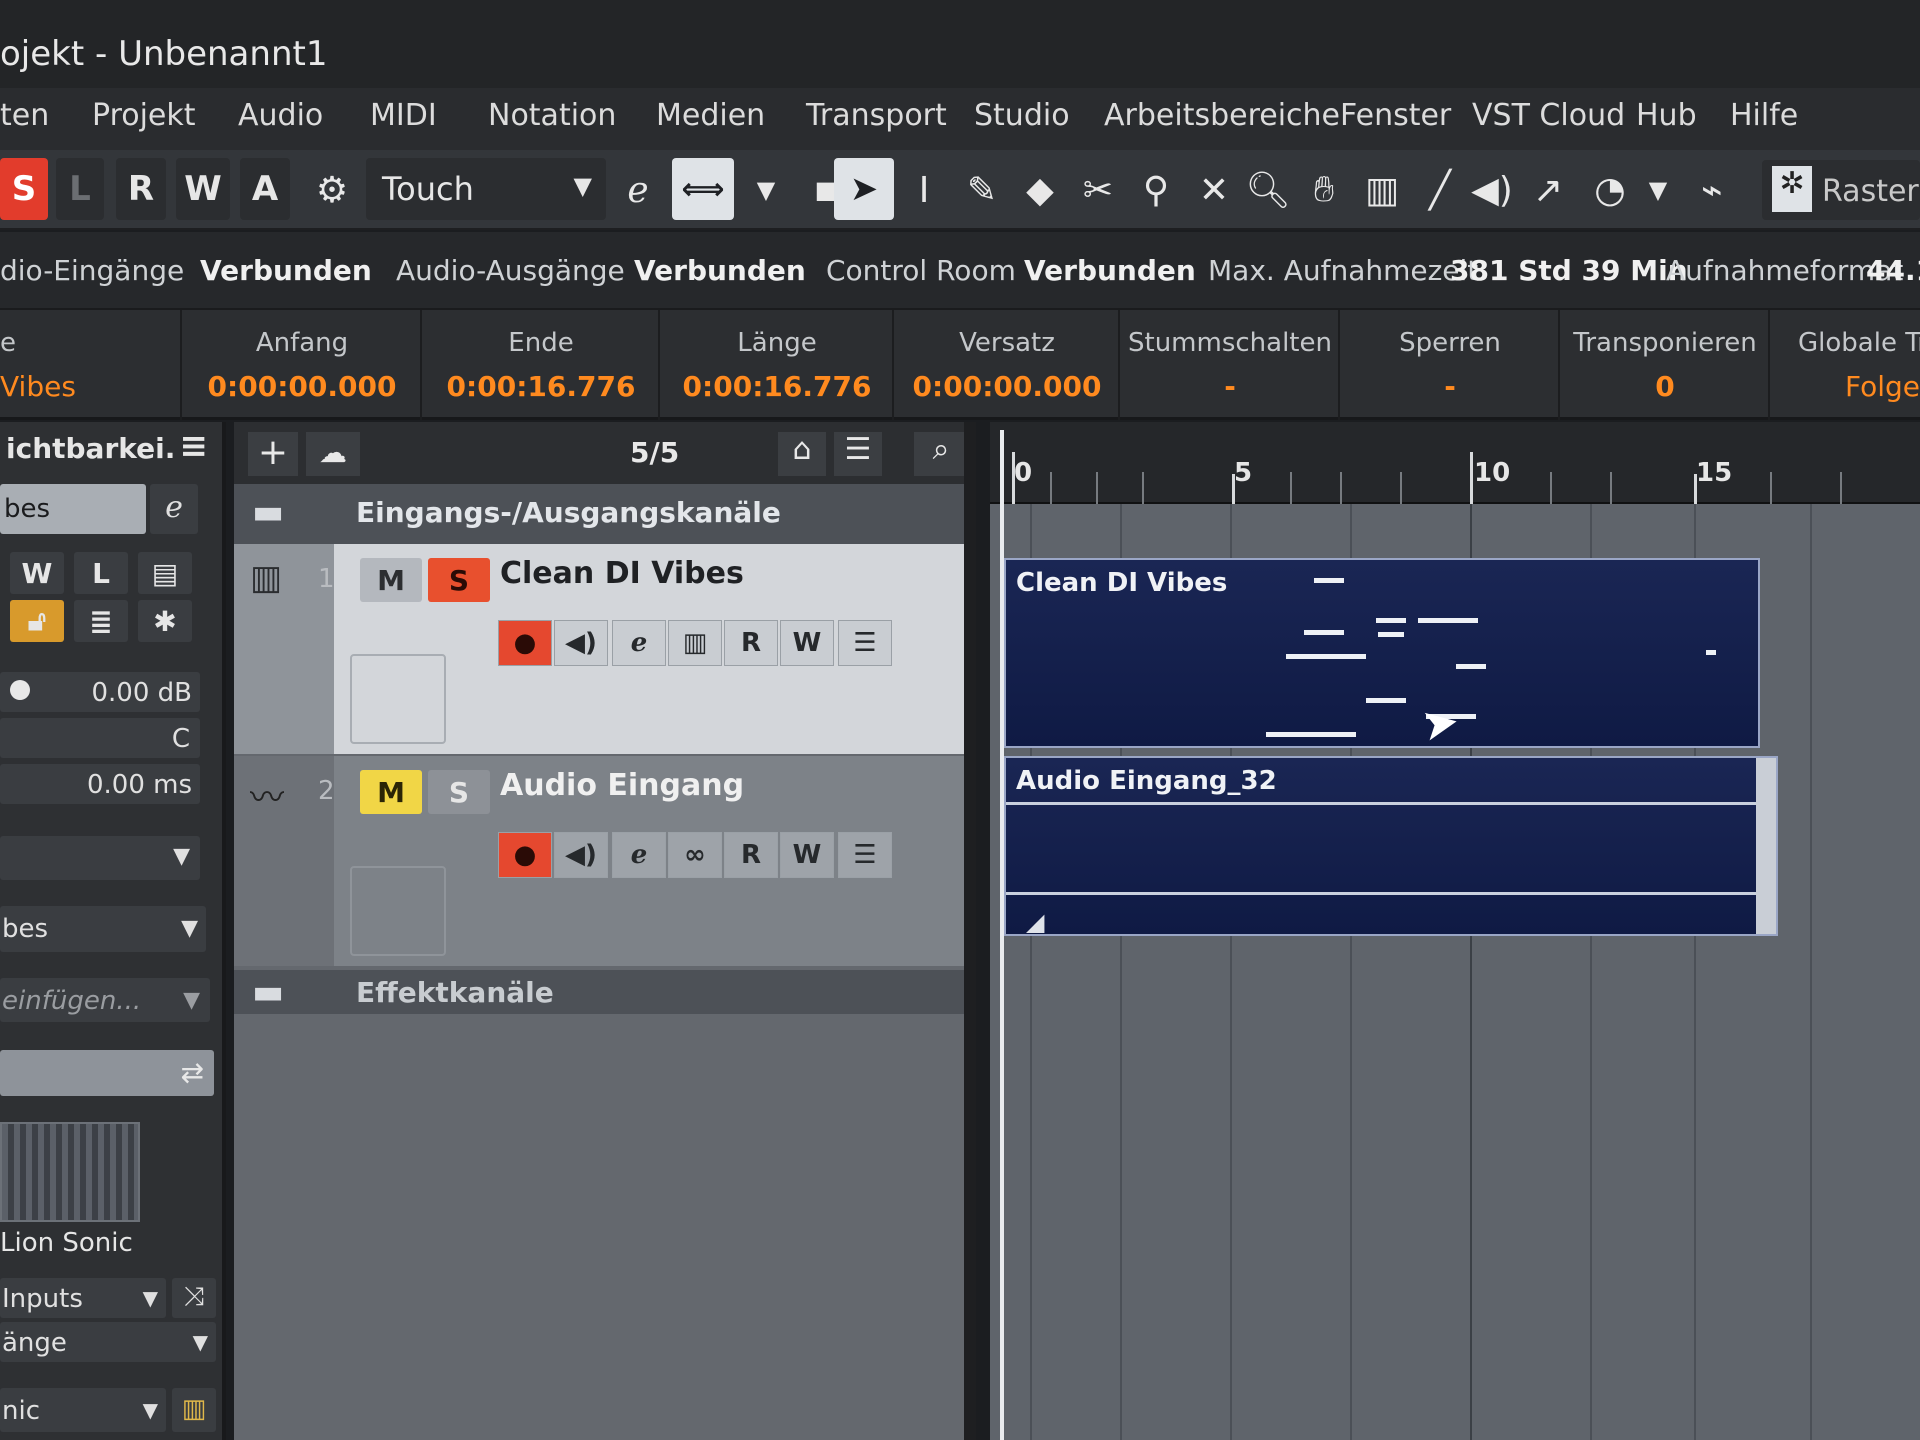 This screenshot has width=1920, height=1440. What do you see at coordinates (333, 454) in the screenshot?
I see `cloud-icon: ☁` at bounding box center [333, 454].